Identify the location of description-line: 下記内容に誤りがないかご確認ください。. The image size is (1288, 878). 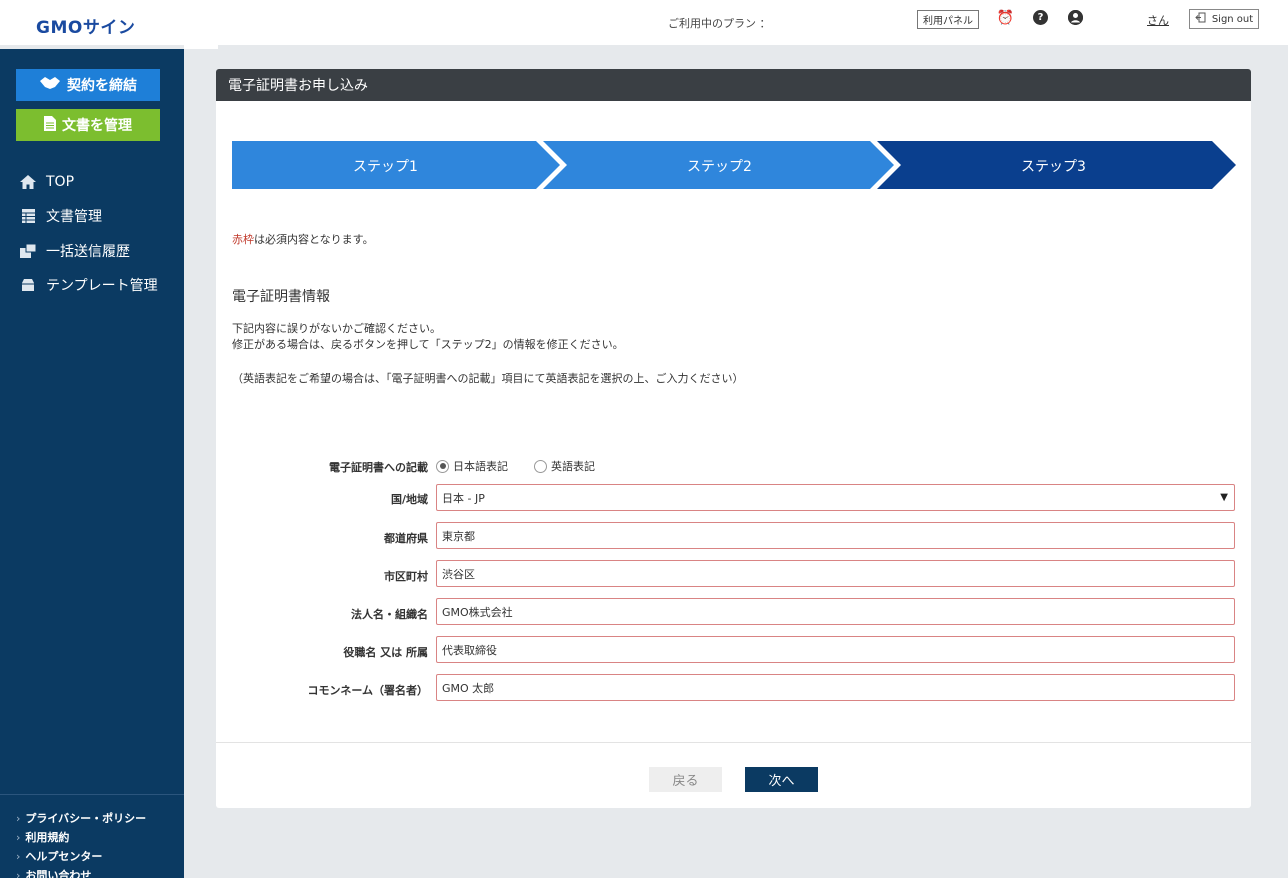
(336, 328).